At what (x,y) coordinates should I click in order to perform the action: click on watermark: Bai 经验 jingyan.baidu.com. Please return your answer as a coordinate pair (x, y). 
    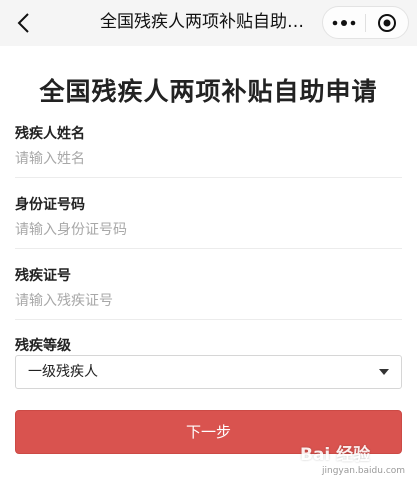
    Looking at the image, I should click on (356, 462).